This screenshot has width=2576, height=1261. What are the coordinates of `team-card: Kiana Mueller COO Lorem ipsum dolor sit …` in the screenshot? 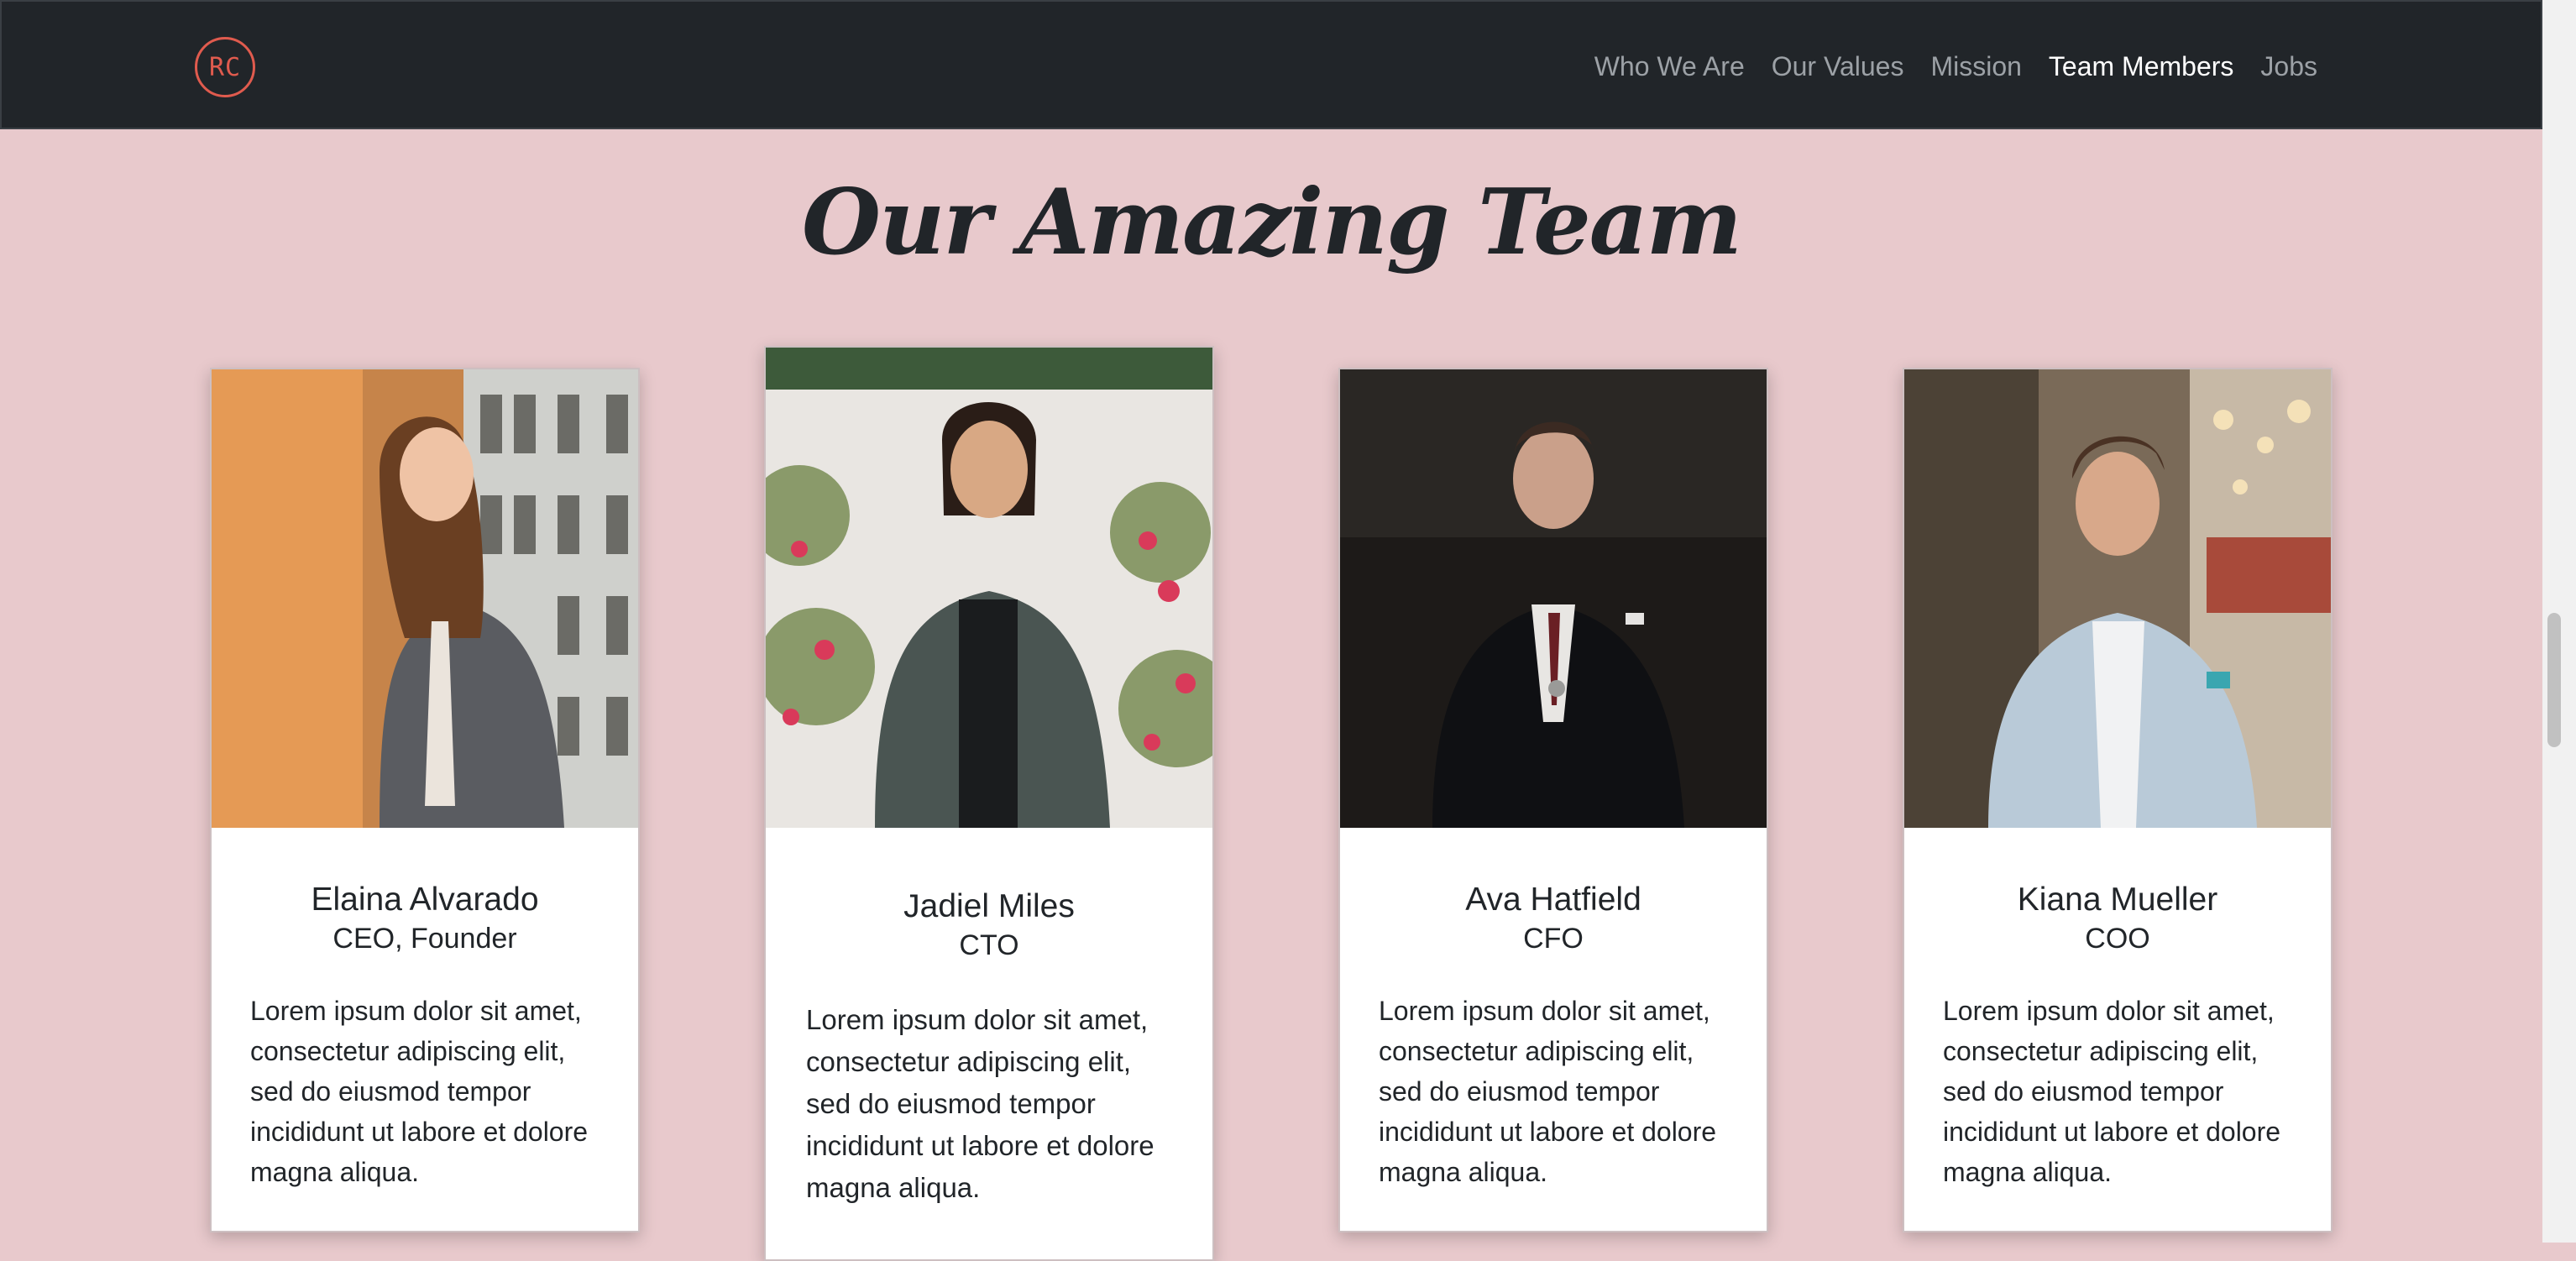 It's located at (2118, 800).